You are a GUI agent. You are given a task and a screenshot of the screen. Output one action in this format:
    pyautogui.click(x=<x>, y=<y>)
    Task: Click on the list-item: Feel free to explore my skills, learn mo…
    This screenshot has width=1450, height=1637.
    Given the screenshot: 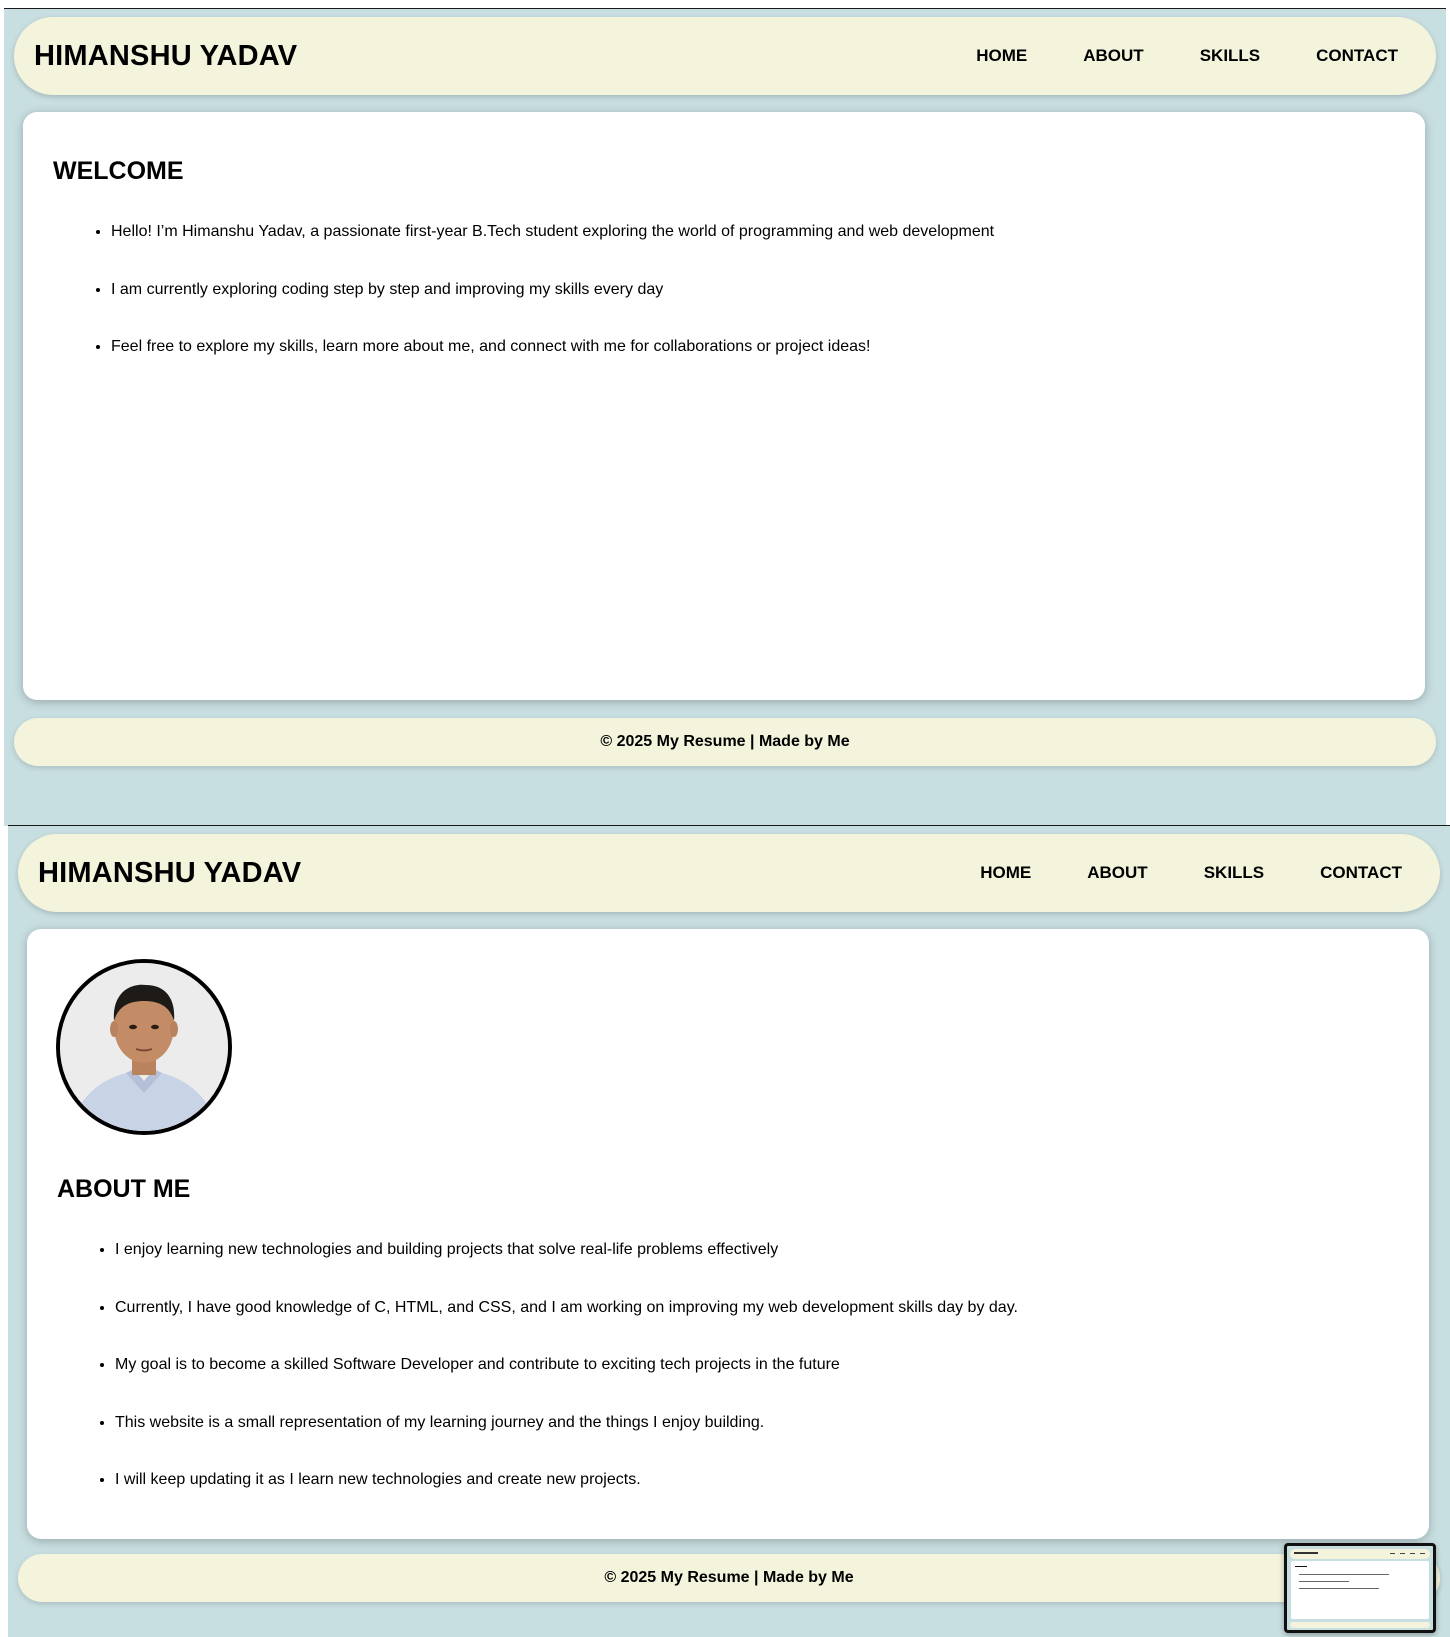 What is the action you would take?
    pyautogui.click(x=552, y=365)
    